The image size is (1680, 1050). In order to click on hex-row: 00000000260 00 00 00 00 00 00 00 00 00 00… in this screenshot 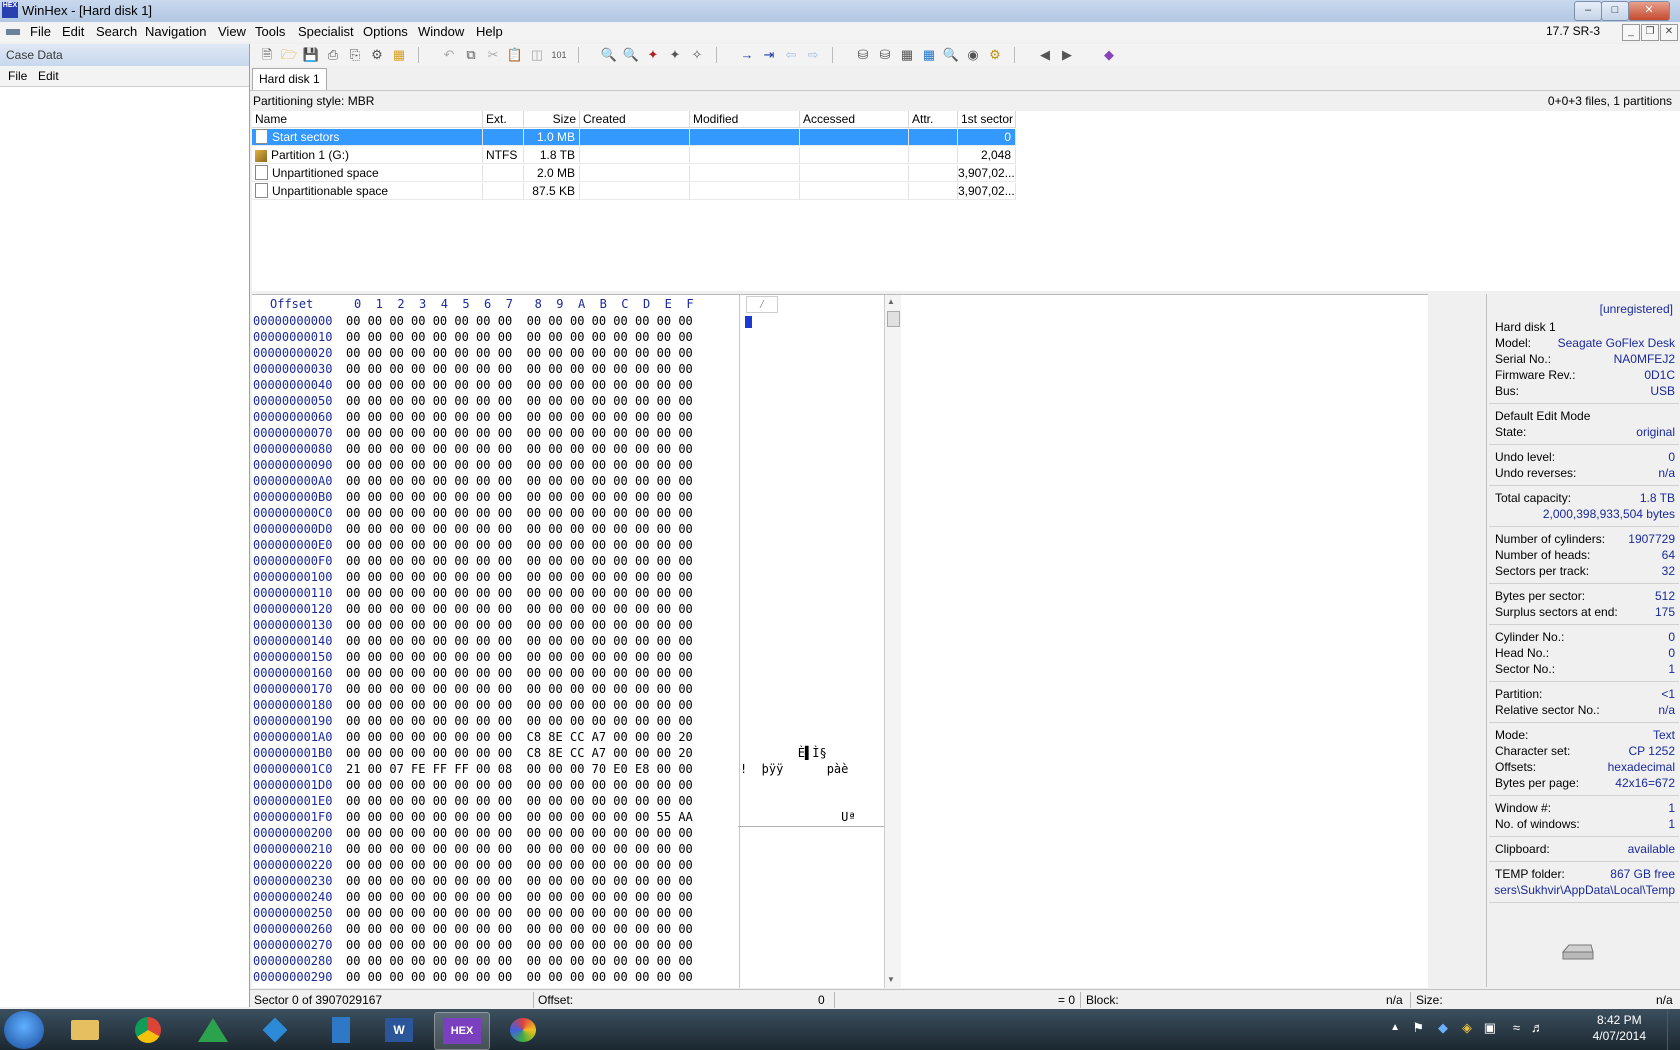, I will do `click(567, 930)`.